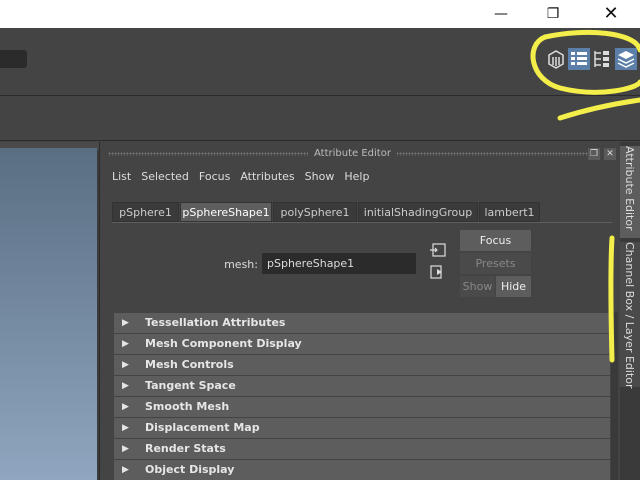  I want to click on menu-focus: Focus, so click(214, 176).